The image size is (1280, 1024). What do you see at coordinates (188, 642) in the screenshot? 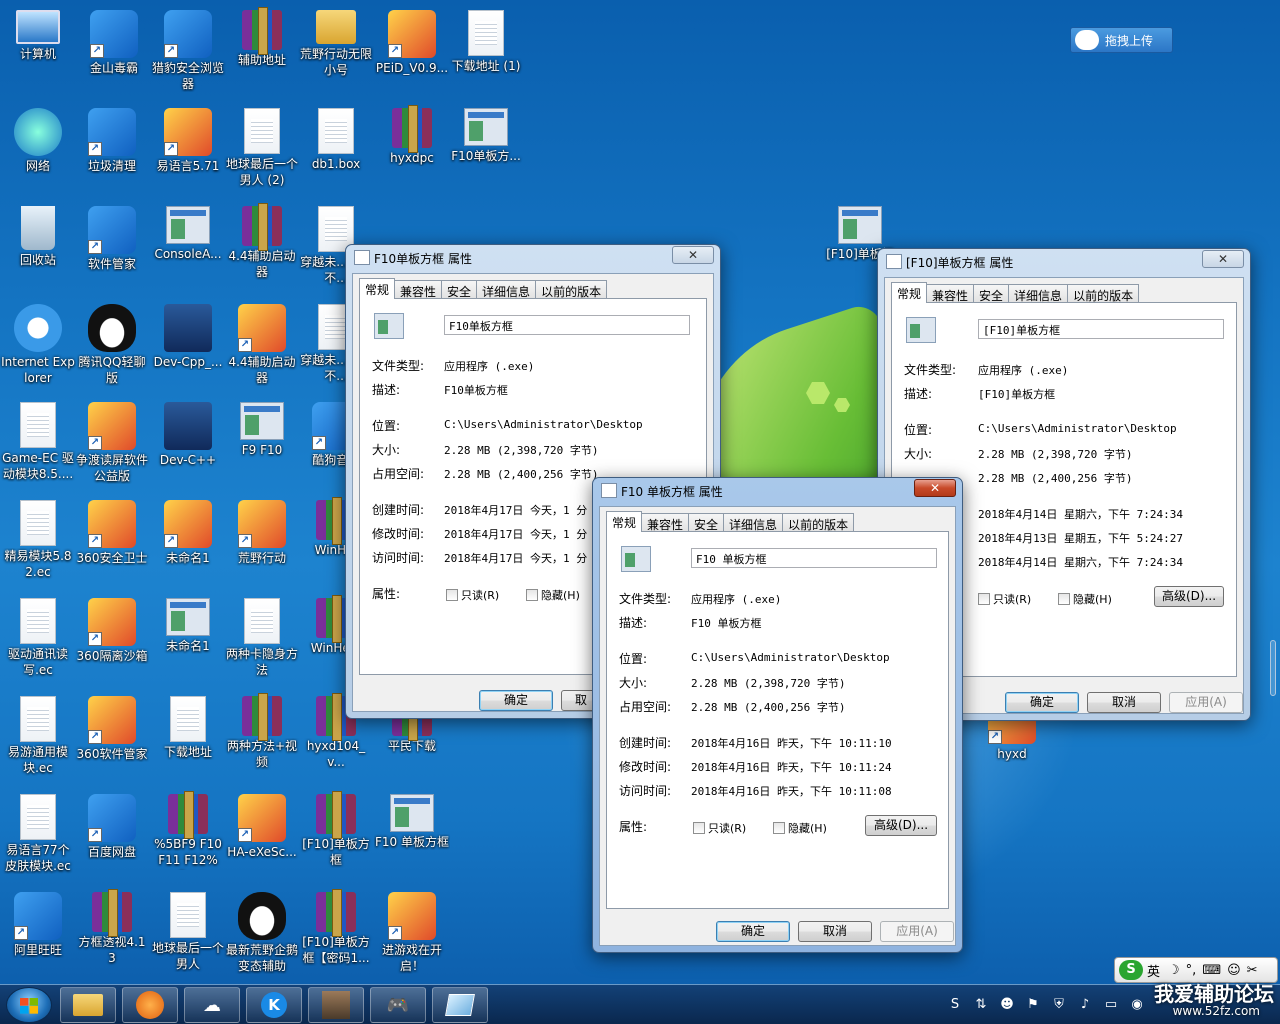
I see `desktop-icon: 未命名1` at bounding box center [188, 642].